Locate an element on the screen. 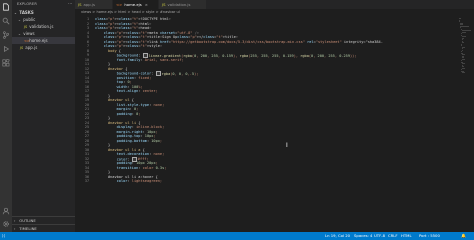 Image resolution: width=474 pixels, height=240 pixels. tree-folder-public: ⌄ public is located at coordinates (43, 19).